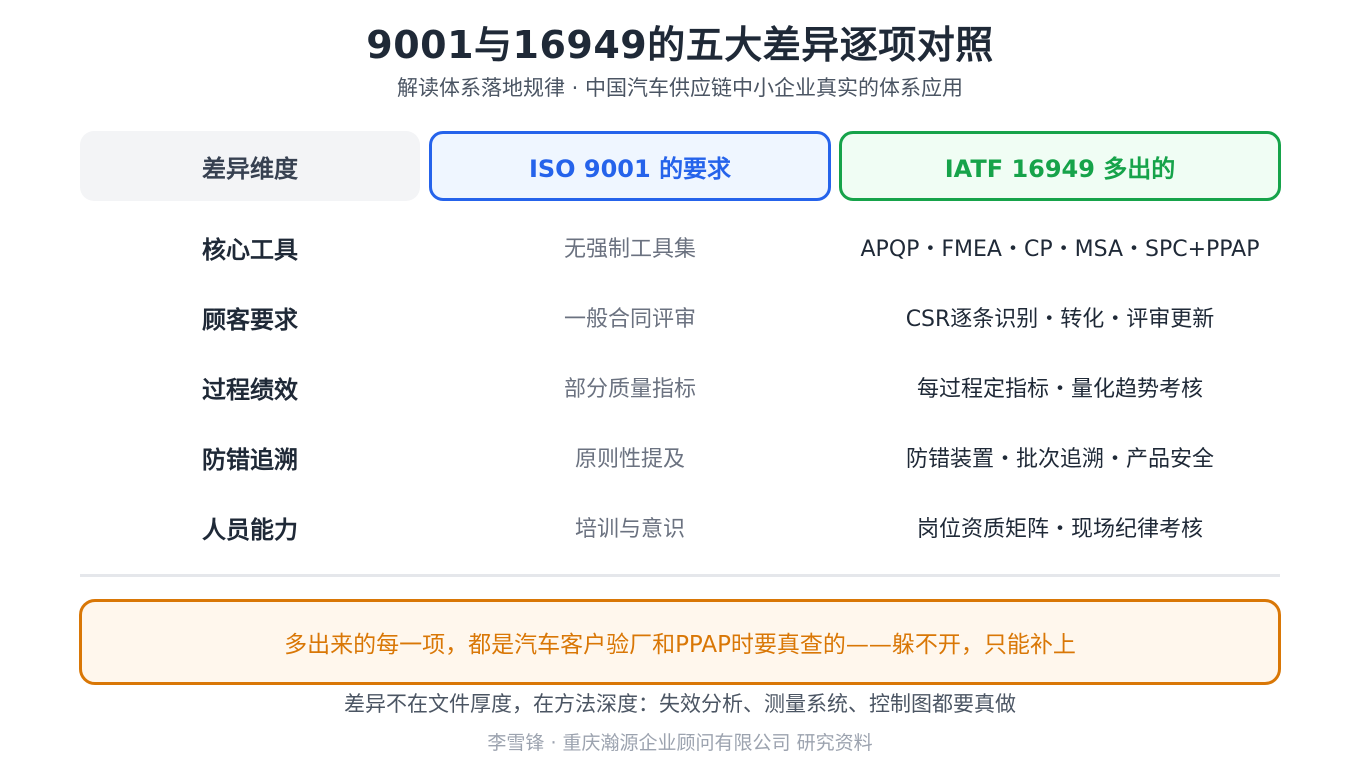 This screenshot has height=760, width=1360. What do you see at coordinates (629, 249) in the screenshot?
I see `row-iso-requirement: 无强制工具集` at bounding box center [629, 249].